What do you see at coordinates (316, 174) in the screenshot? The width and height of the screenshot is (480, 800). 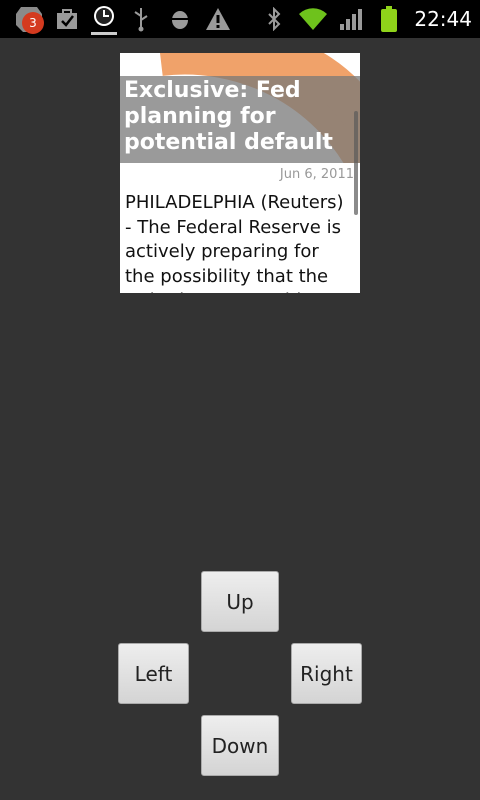 I see `article-date: Jun 6, 2011` at bounding box center [316, 174].